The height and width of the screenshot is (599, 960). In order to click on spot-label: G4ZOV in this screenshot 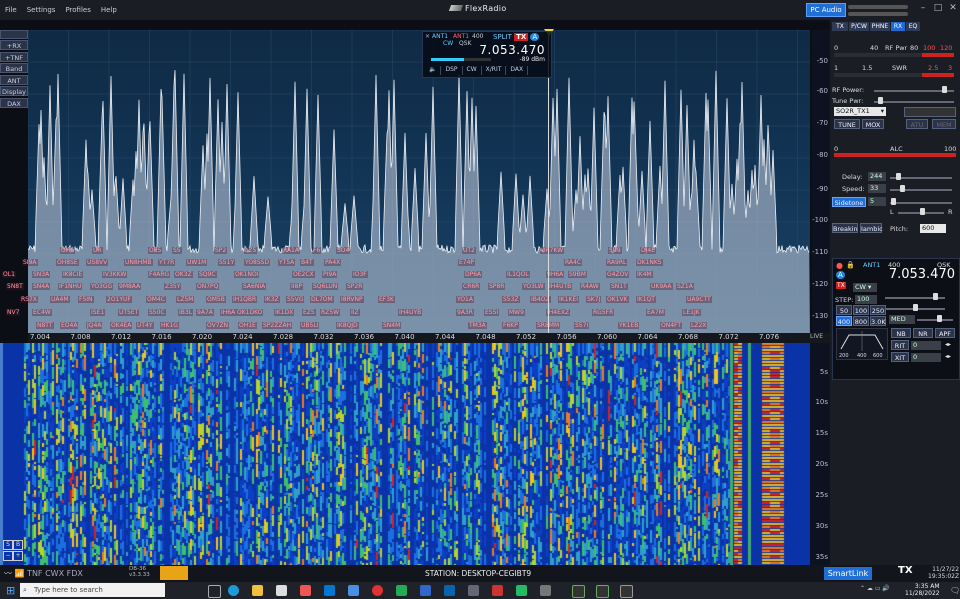, I will do `click(618, 274)`.